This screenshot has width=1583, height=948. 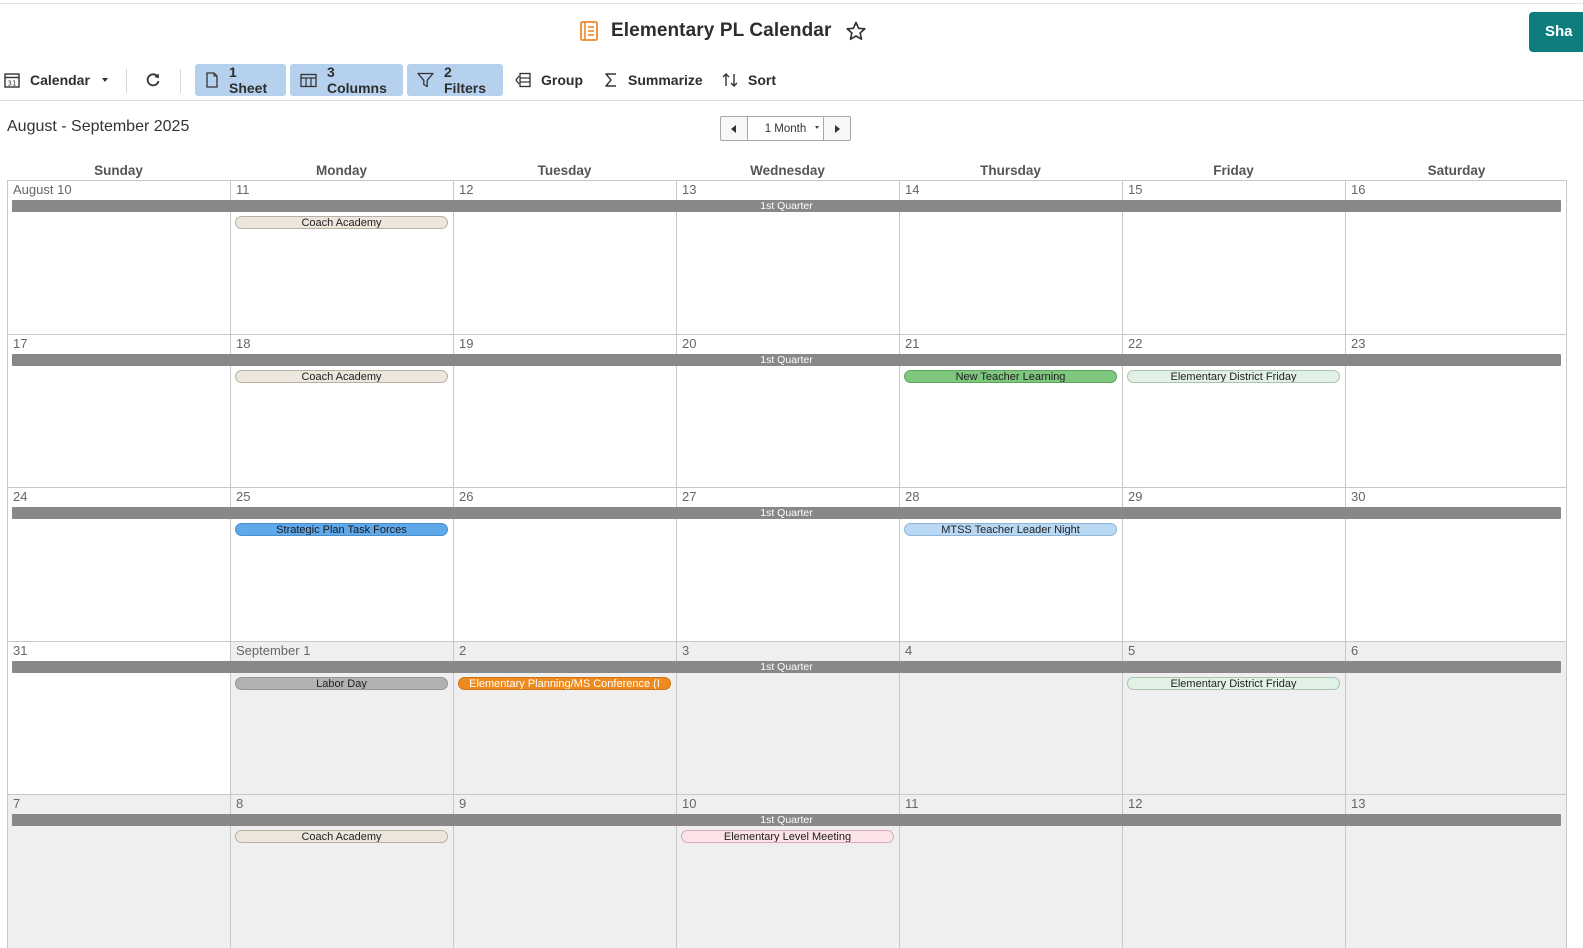 I want to click on view-range-value: 1 Month, so click(x=785, y=128).